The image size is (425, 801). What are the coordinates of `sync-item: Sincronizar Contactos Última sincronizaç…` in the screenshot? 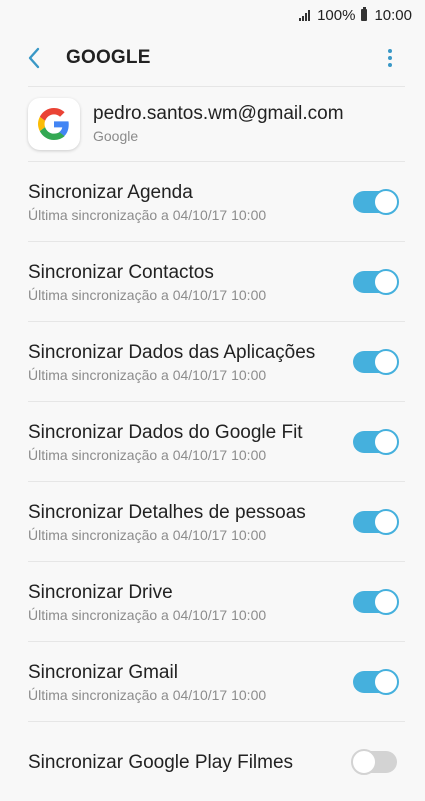 It's located at (216, 282).